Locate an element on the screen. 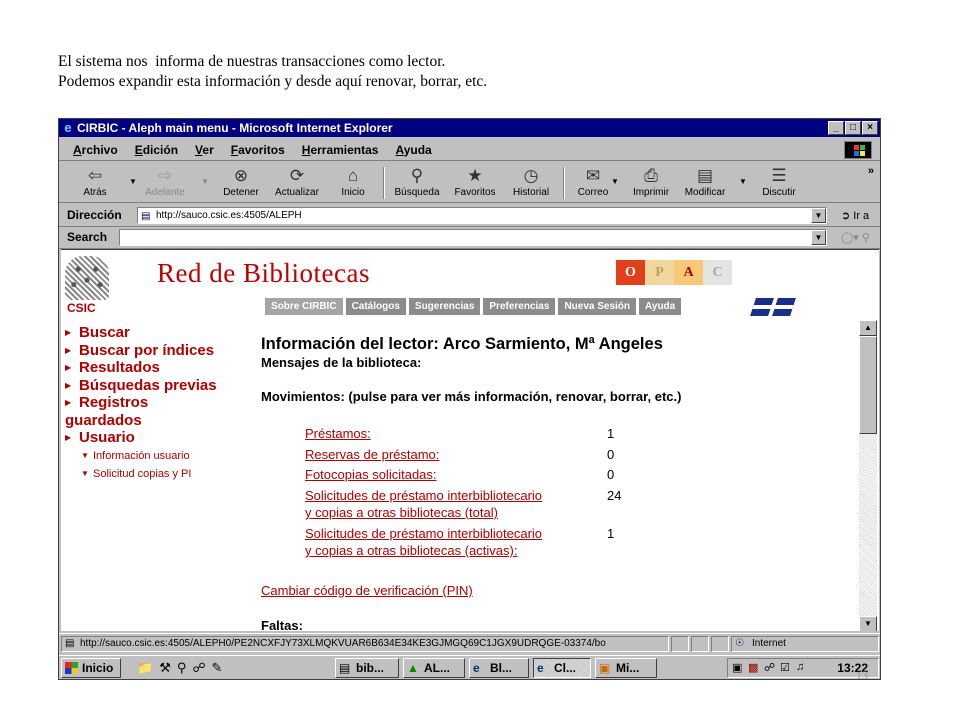 The width and height of the screenshot is (960, 720). vertical-scrollbar: ▲ ▼ is located at coordinates (868, 475).